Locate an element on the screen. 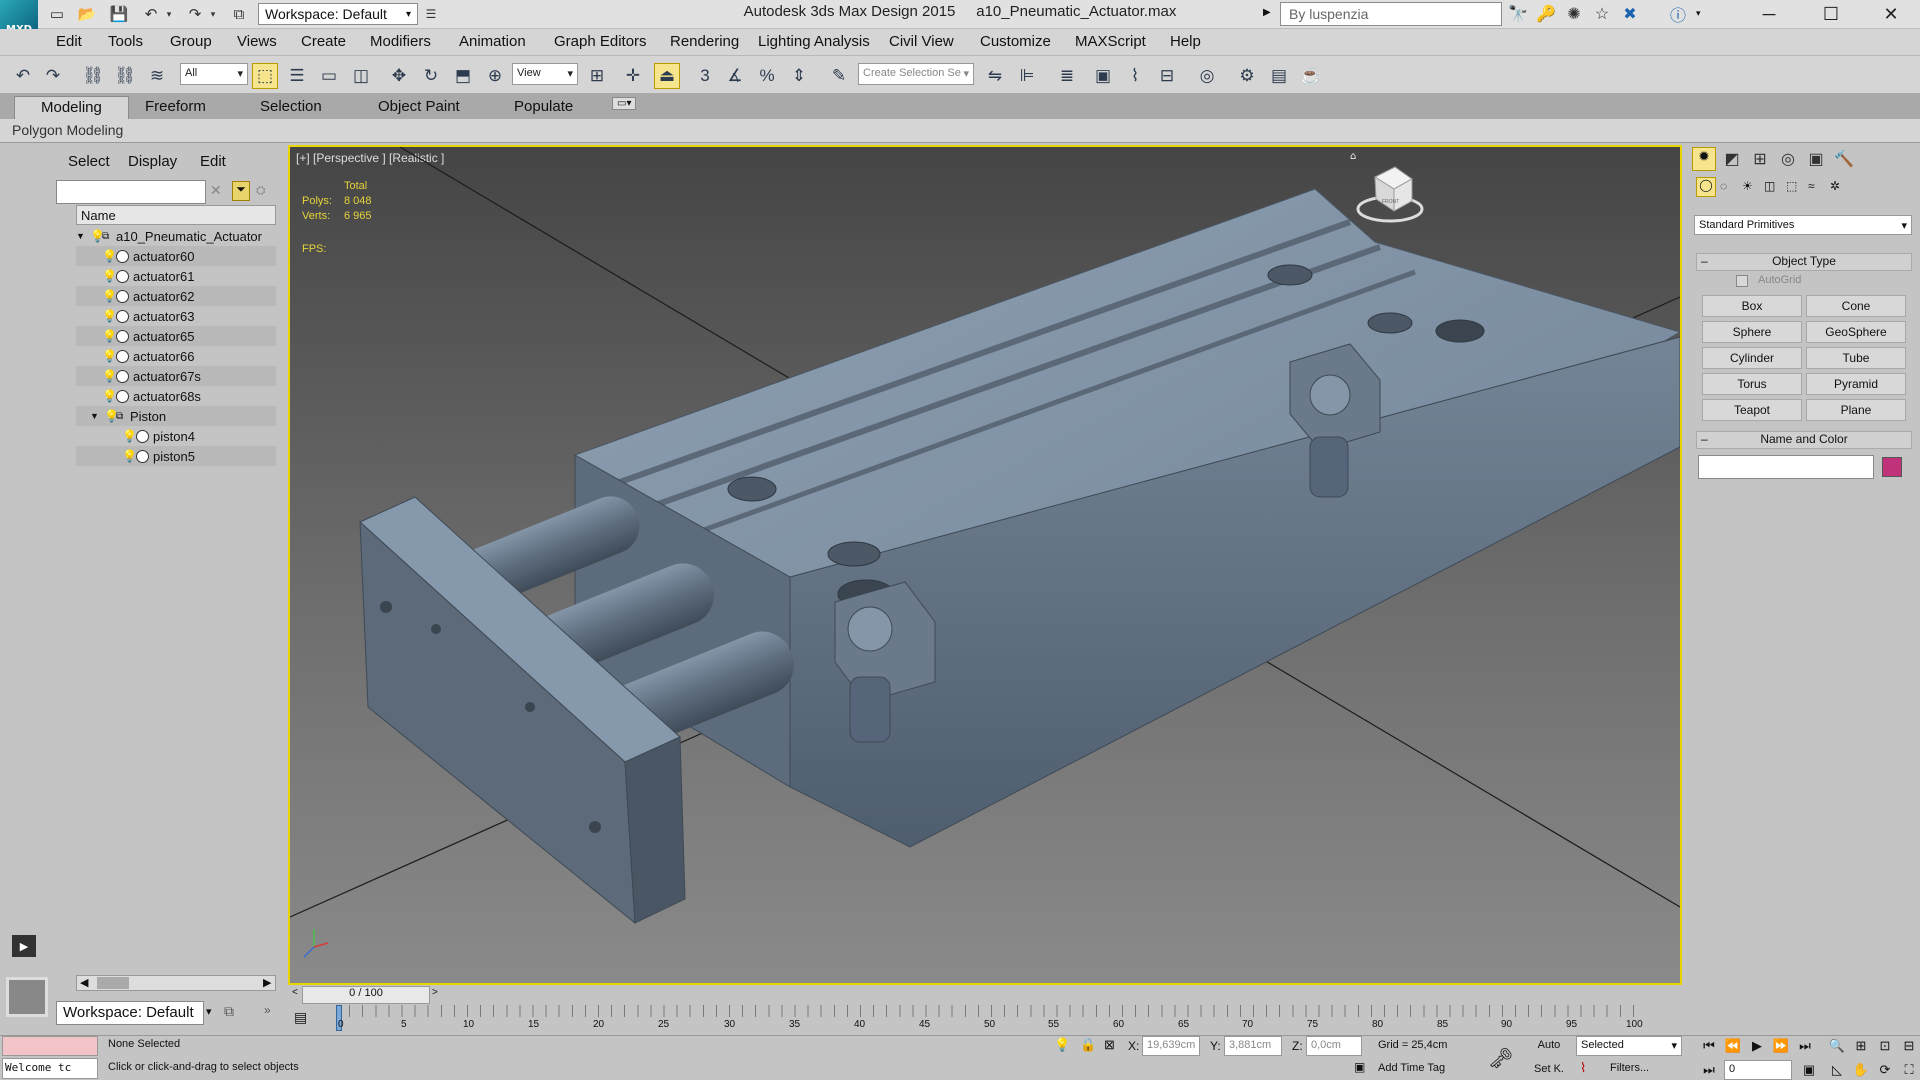 The width and height of the screenshot is (1920, 1080). name-color-rollout-header: – Name and Color is located at coordinates (1804, 440).